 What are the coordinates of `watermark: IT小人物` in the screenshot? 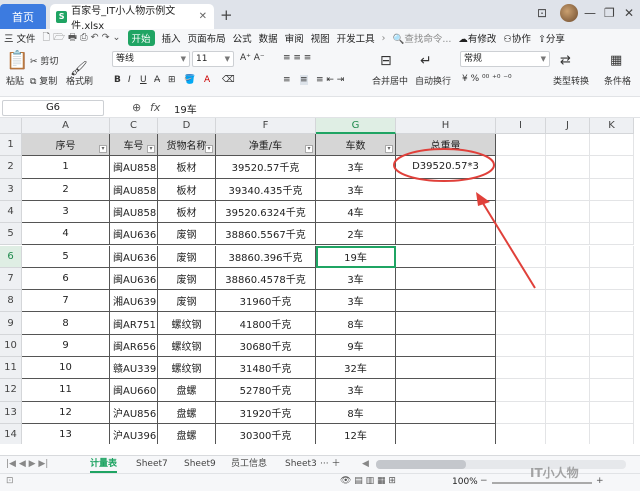 It's located at (554, 473).